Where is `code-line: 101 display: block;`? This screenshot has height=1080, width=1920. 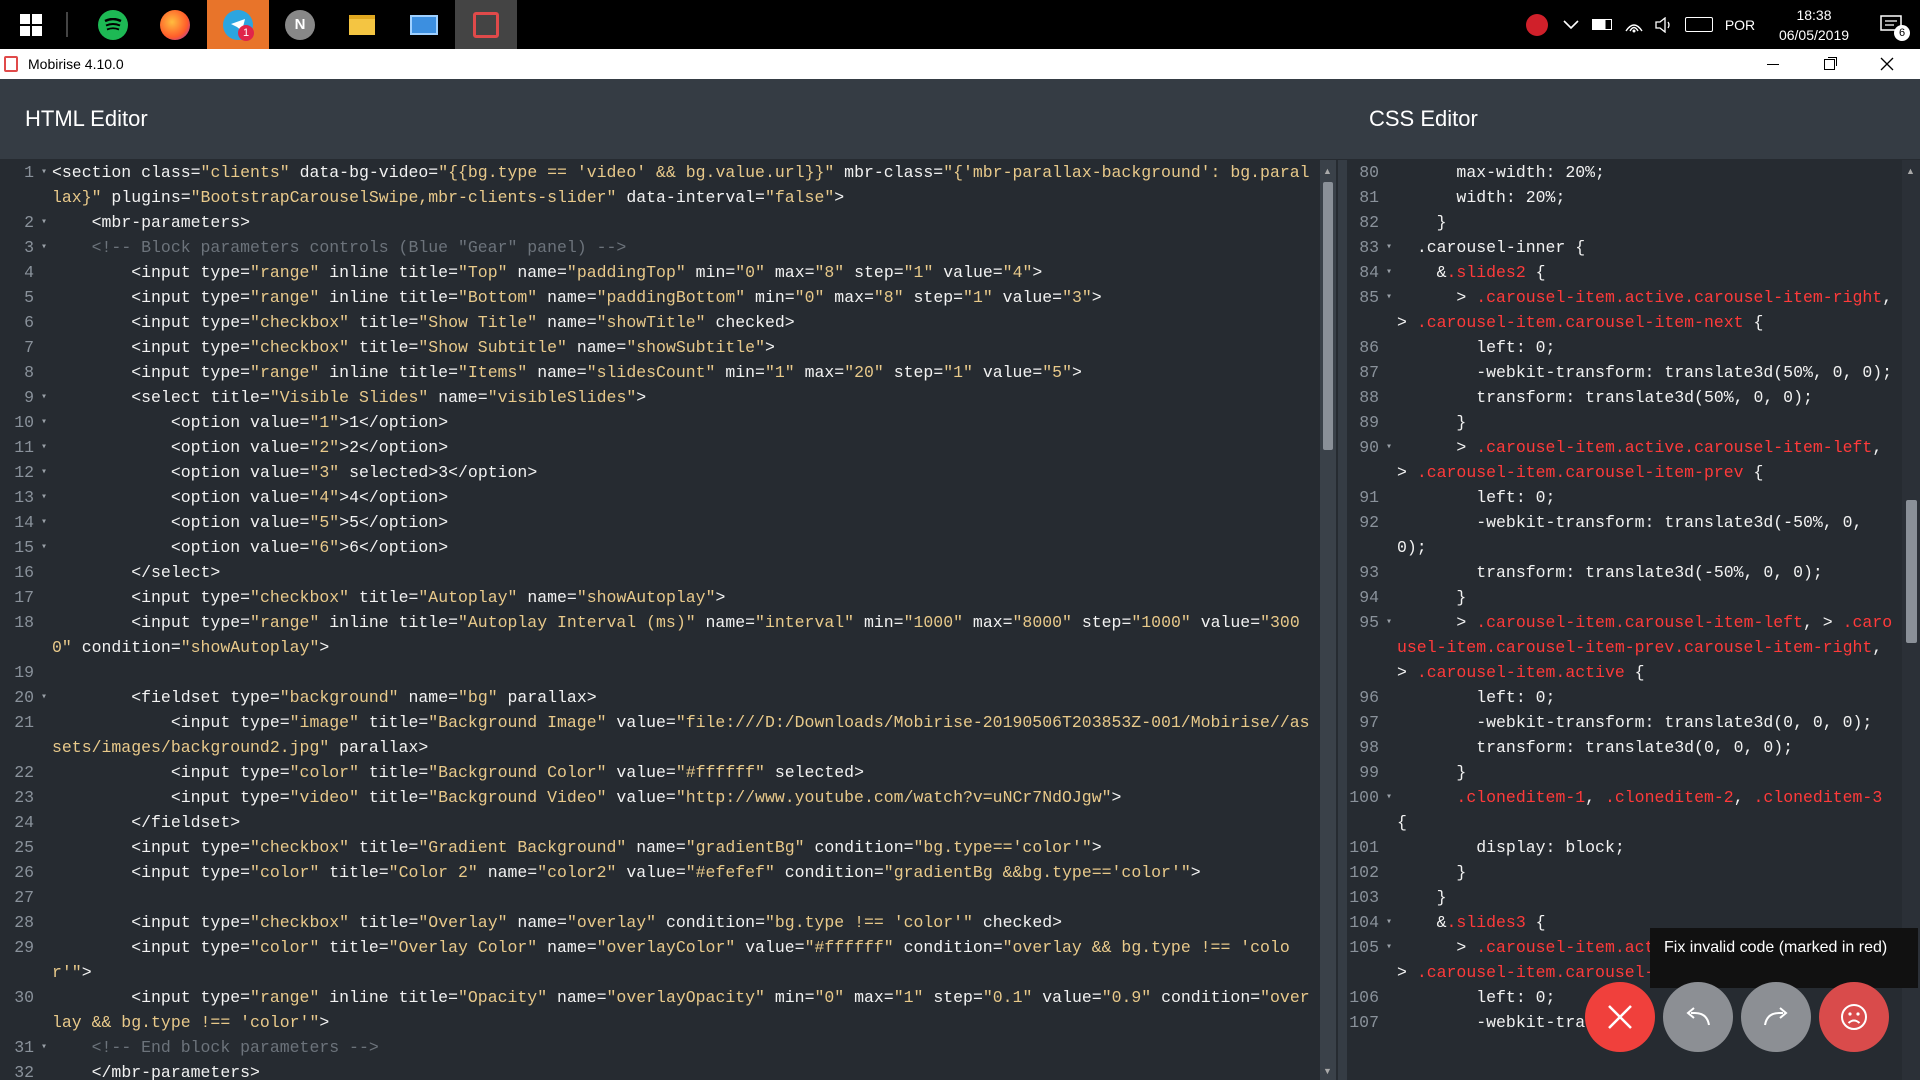
code-line: 101 display: block; is located at coordinates (1623, 847).